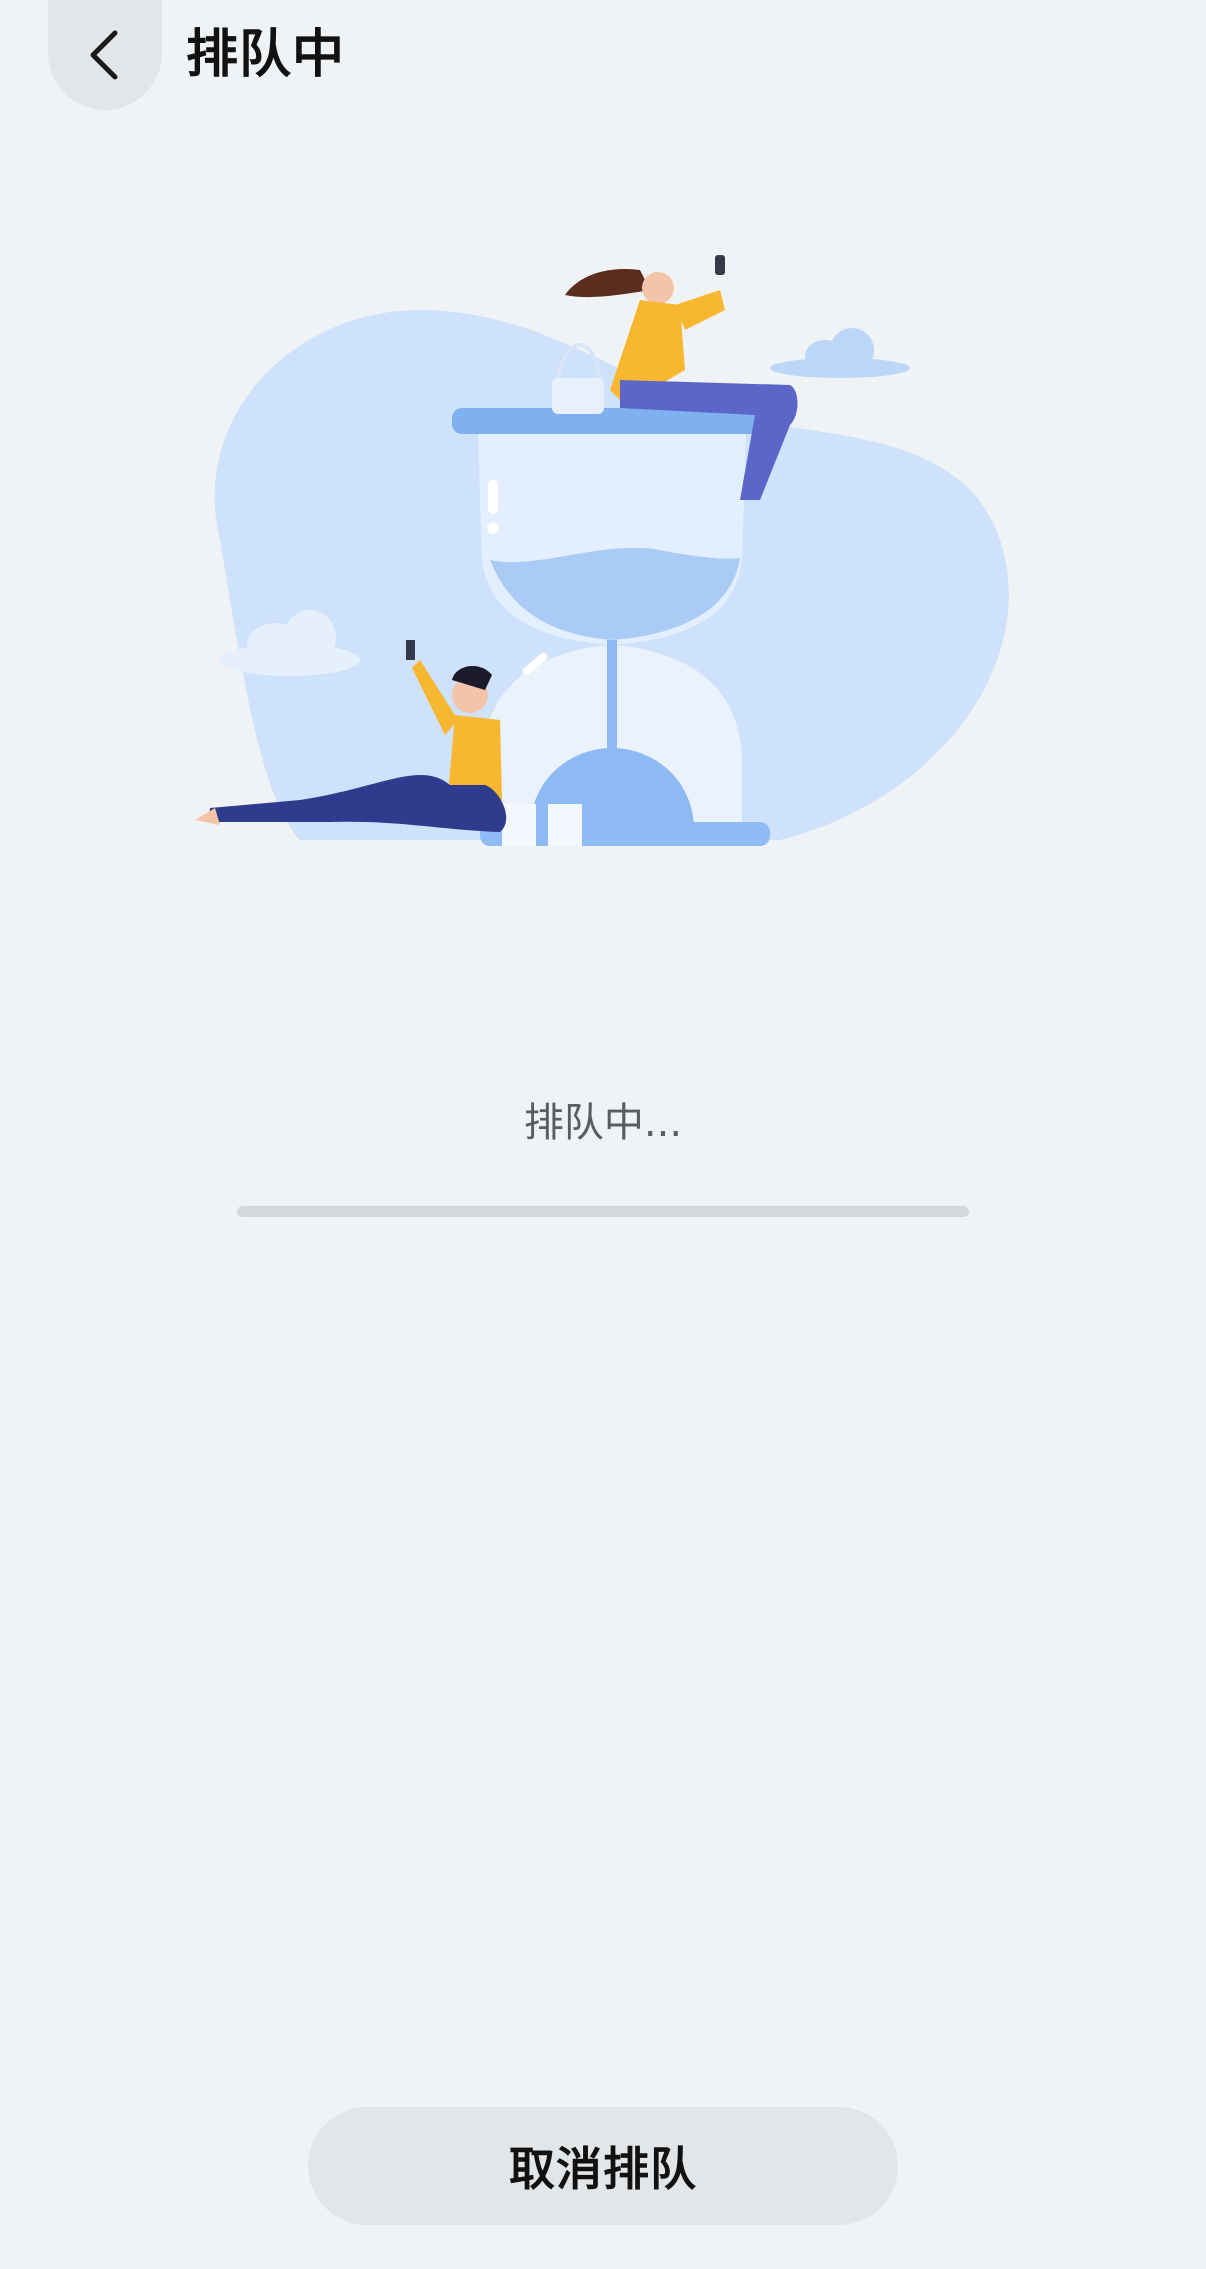 The image size is (1206, 2269). I want to click on cloud-right, so click(840, 353).